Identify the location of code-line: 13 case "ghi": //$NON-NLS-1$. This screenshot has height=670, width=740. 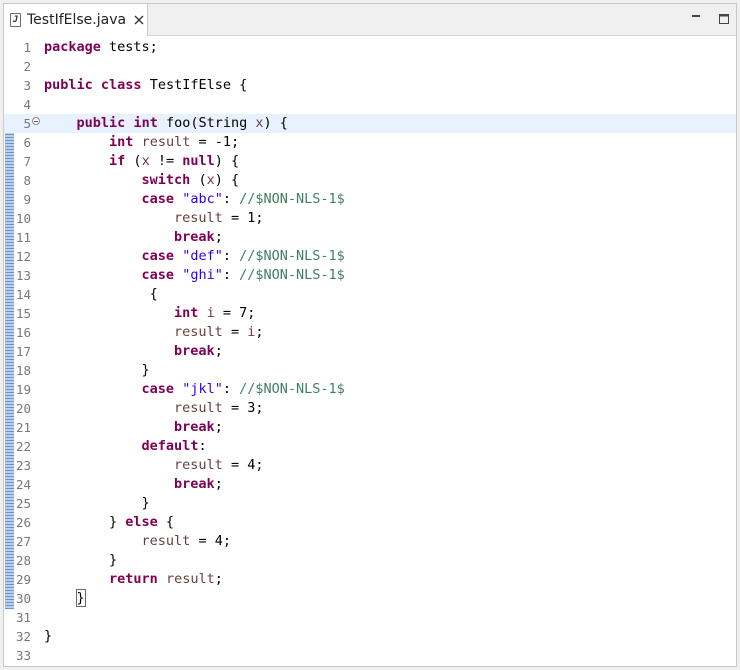
(370, 275).